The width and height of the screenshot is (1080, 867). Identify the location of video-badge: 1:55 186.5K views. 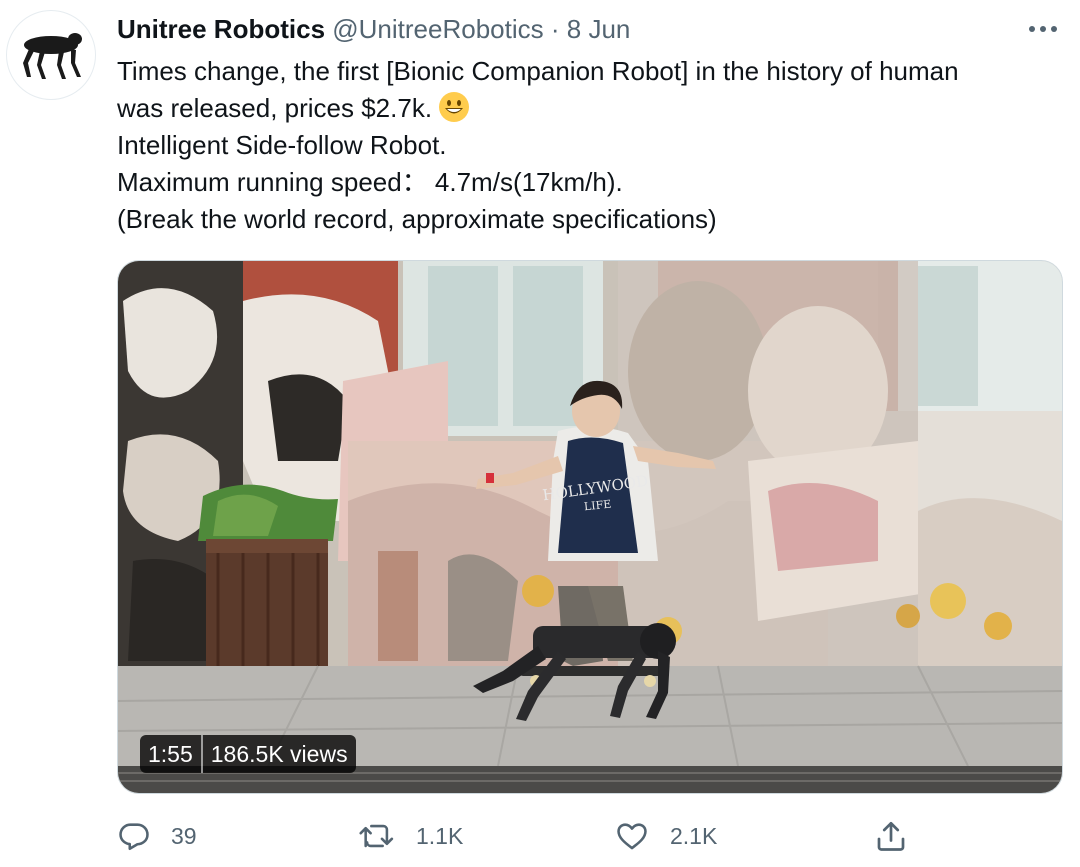
(248, 754).